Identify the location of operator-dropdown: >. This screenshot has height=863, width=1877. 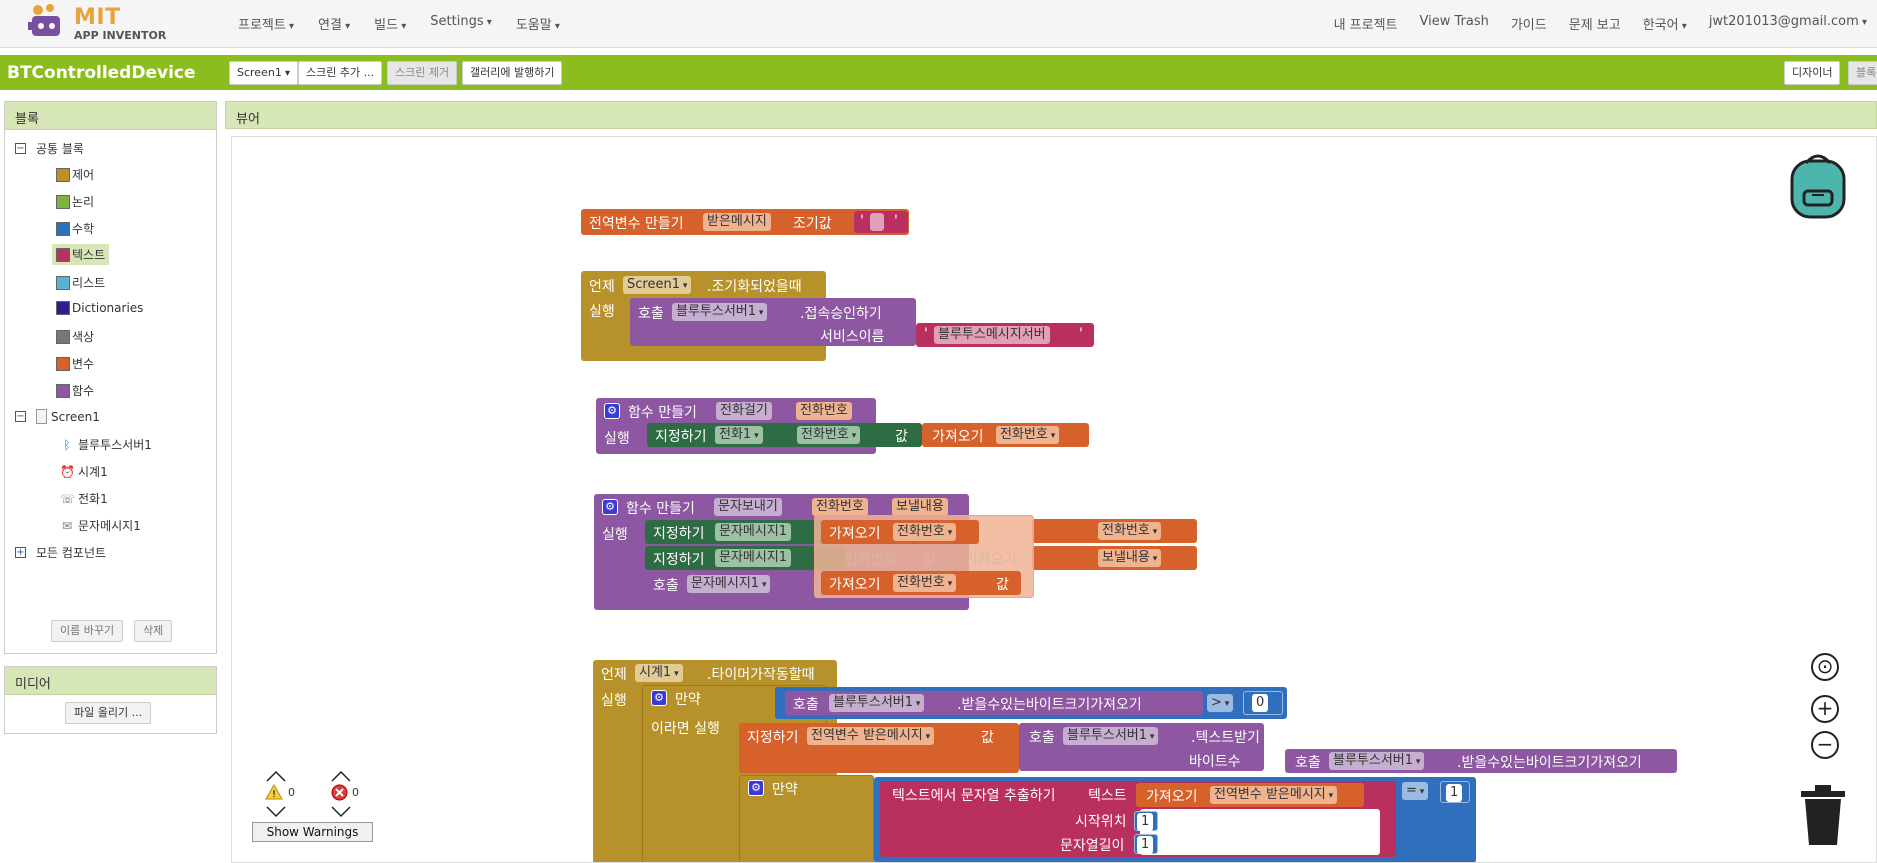
(1220, 703).